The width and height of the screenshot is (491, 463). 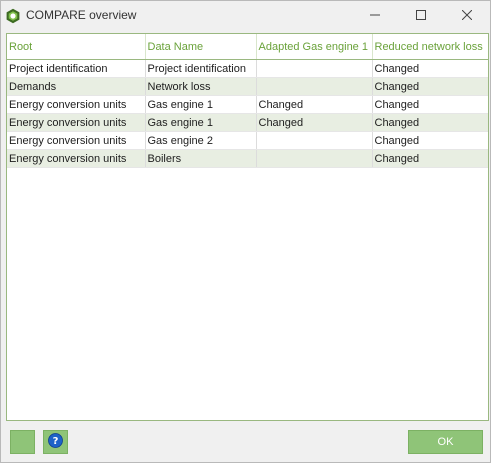 What do you see at coordinates (81, 15) in the screenshot?
I see `window-title: COMPARE overview` at bounding box center [81, 15].